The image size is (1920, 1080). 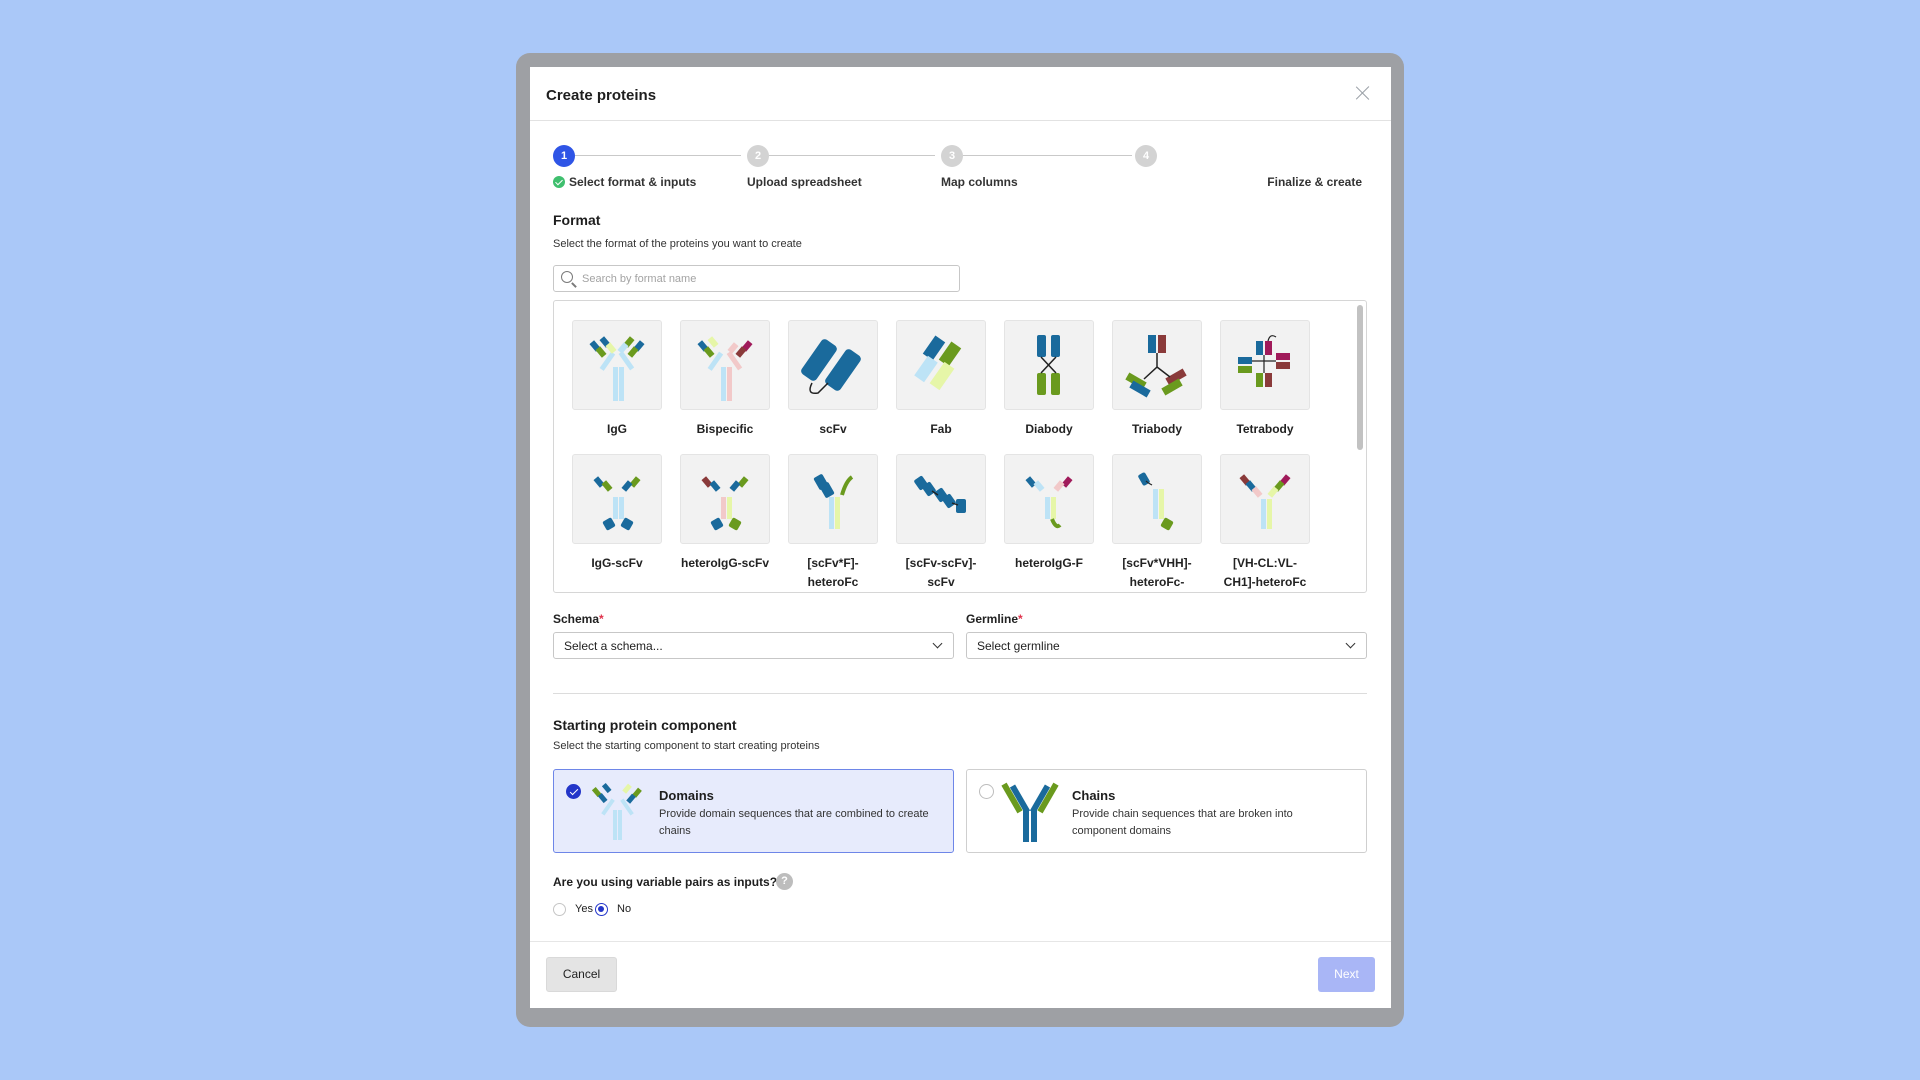 What do you see at coordinates (758, 156) in the screenshot?
I see `step-2-indicator: 2` at bounding box center [758, 156].